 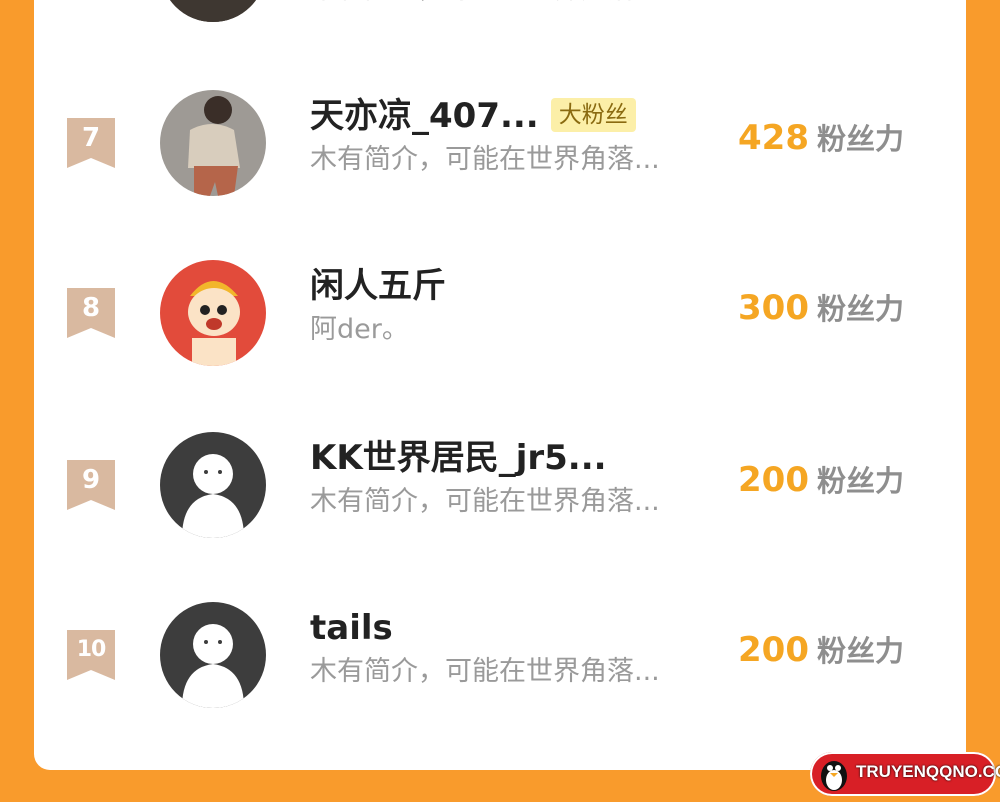 What do you see at coordinates (500, 311) in the screenshot?
I see `leaderboard-row: 8 闲人五斤 阿der。 300 粉丝力` at bounding box center [500, 311].